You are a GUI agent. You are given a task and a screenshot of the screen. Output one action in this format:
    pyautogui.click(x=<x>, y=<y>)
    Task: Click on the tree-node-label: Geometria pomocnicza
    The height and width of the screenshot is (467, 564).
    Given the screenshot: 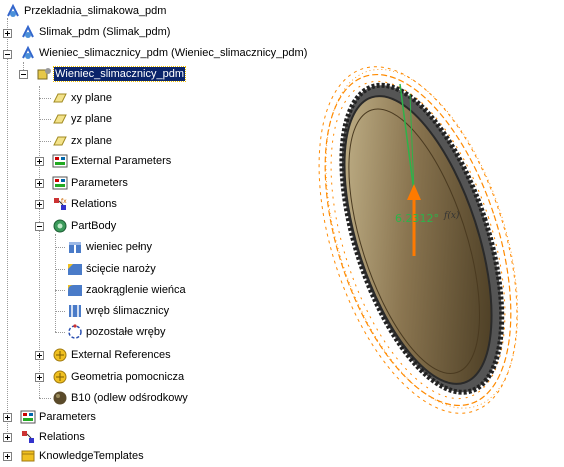 What is the action you would take?
    pyautogui.click(x=128, y=377)
    